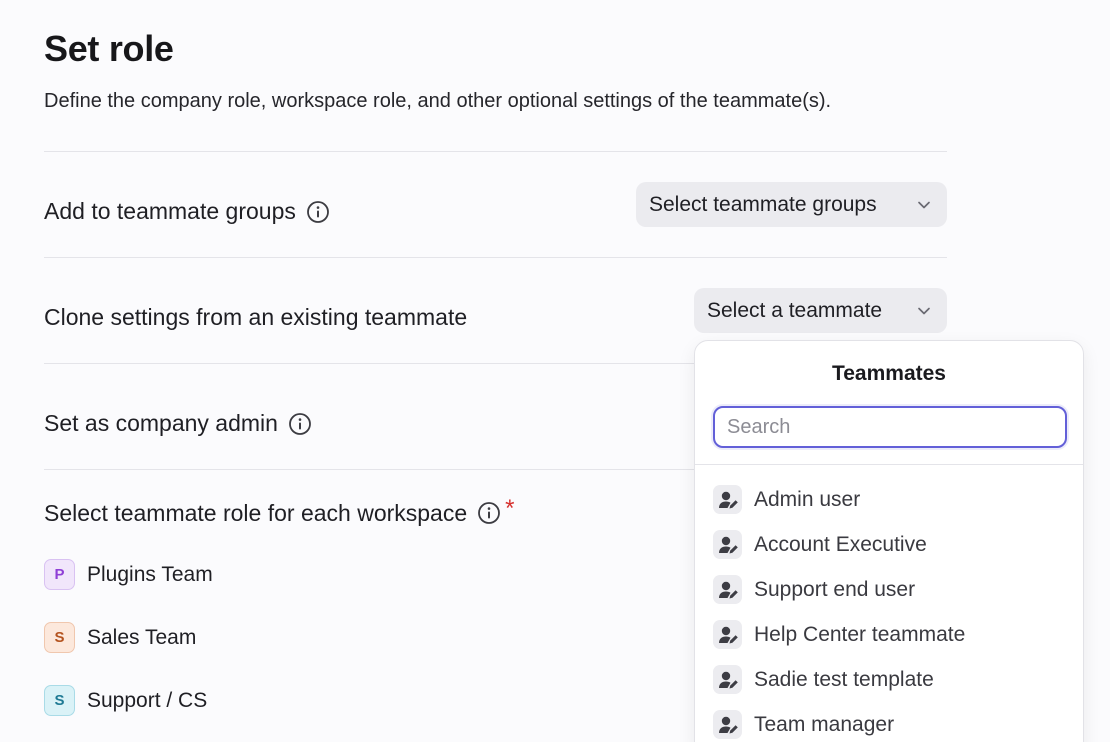  What do you see at coordinates (150, 574) in the screenshot?
I see `workspace-name: Plugins Team` at bounding box center [150, 574].